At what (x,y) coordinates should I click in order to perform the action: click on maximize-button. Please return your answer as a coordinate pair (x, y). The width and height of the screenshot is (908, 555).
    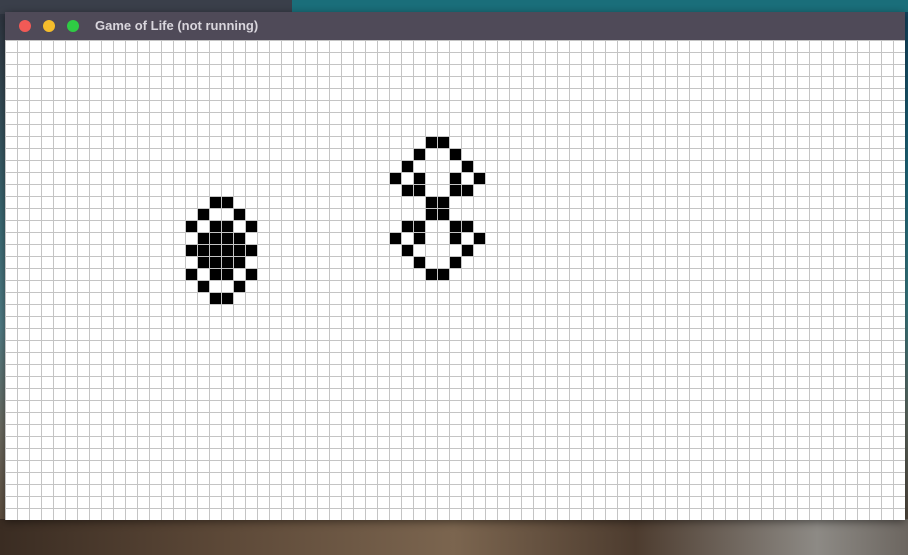
    Looking at the image, I should click on (73, 26).